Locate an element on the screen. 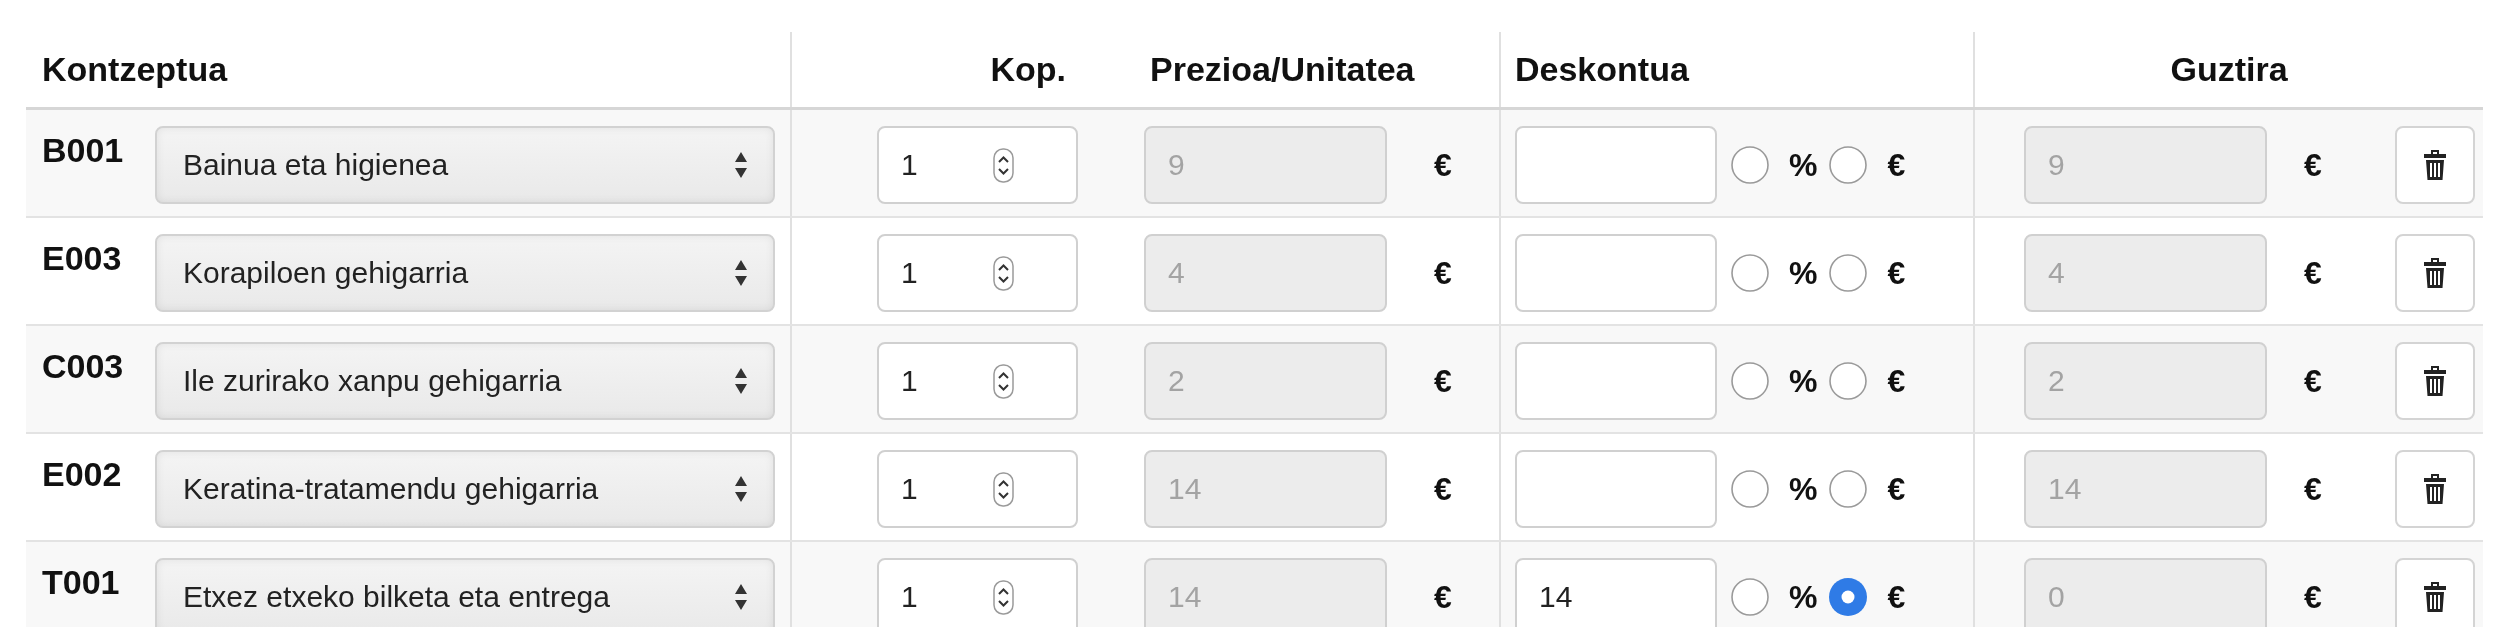  total-field: 2 is located at coordinates (2145, 381).